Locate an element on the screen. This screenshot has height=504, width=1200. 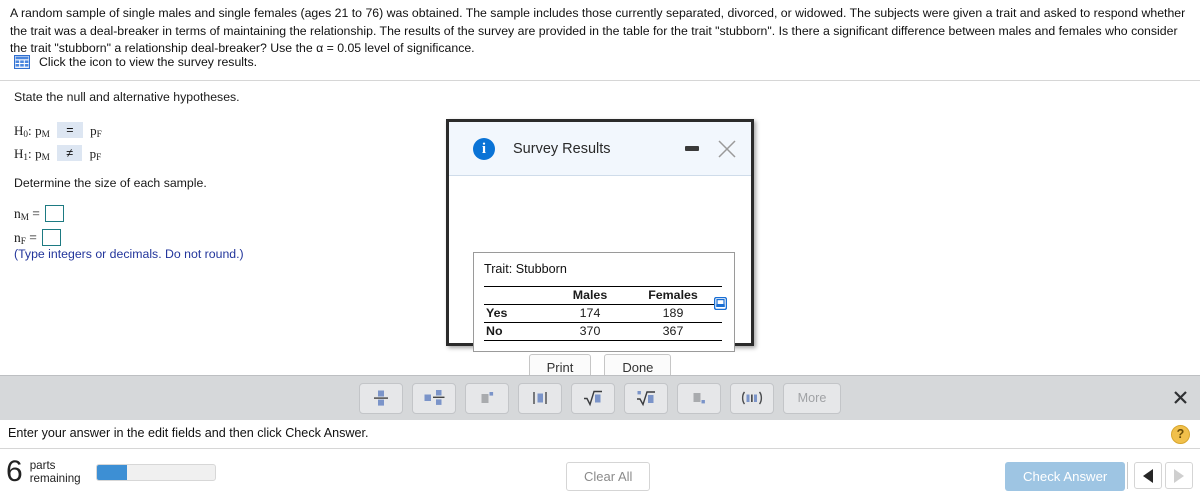
footer-divider is located at coordinates (1127, 475).